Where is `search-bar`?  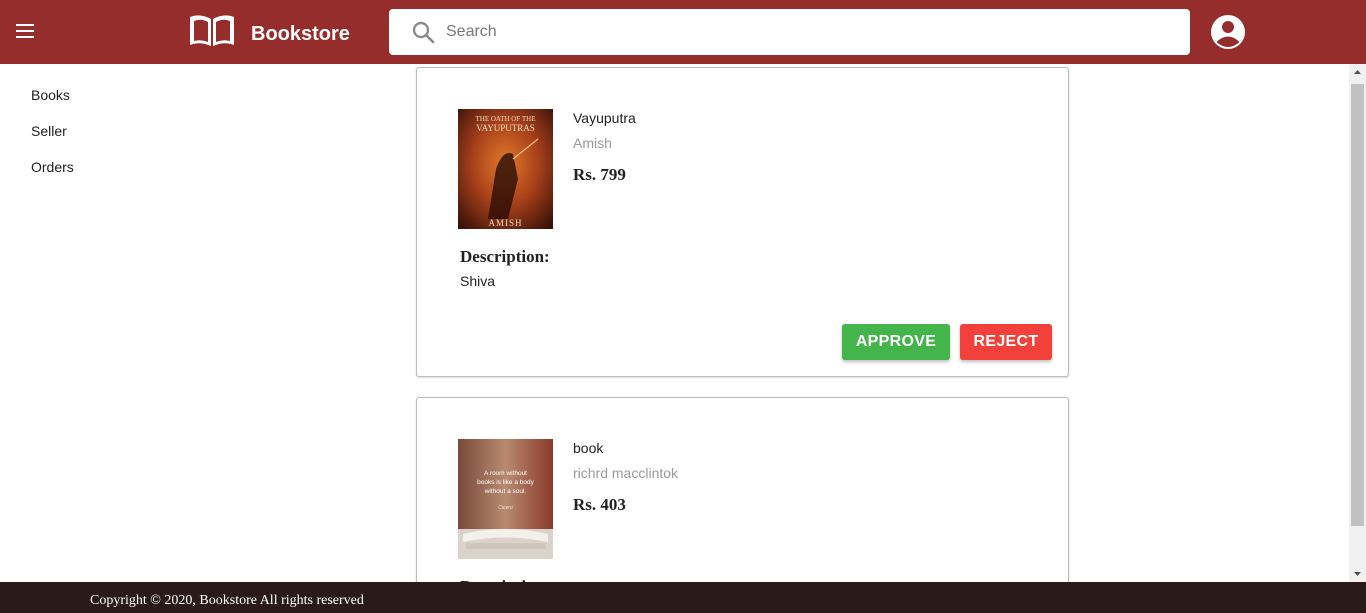
search-bar is located at coordinates (789, 32).